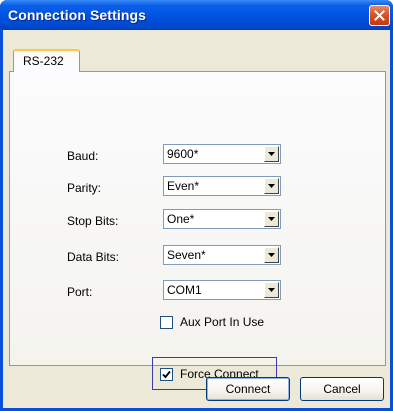 This screenshot has width=393, height=411. What do you see at coordinates (80, 292) in the screenshot?
I see `port-label: Port:` at bounding box center [80, 292].